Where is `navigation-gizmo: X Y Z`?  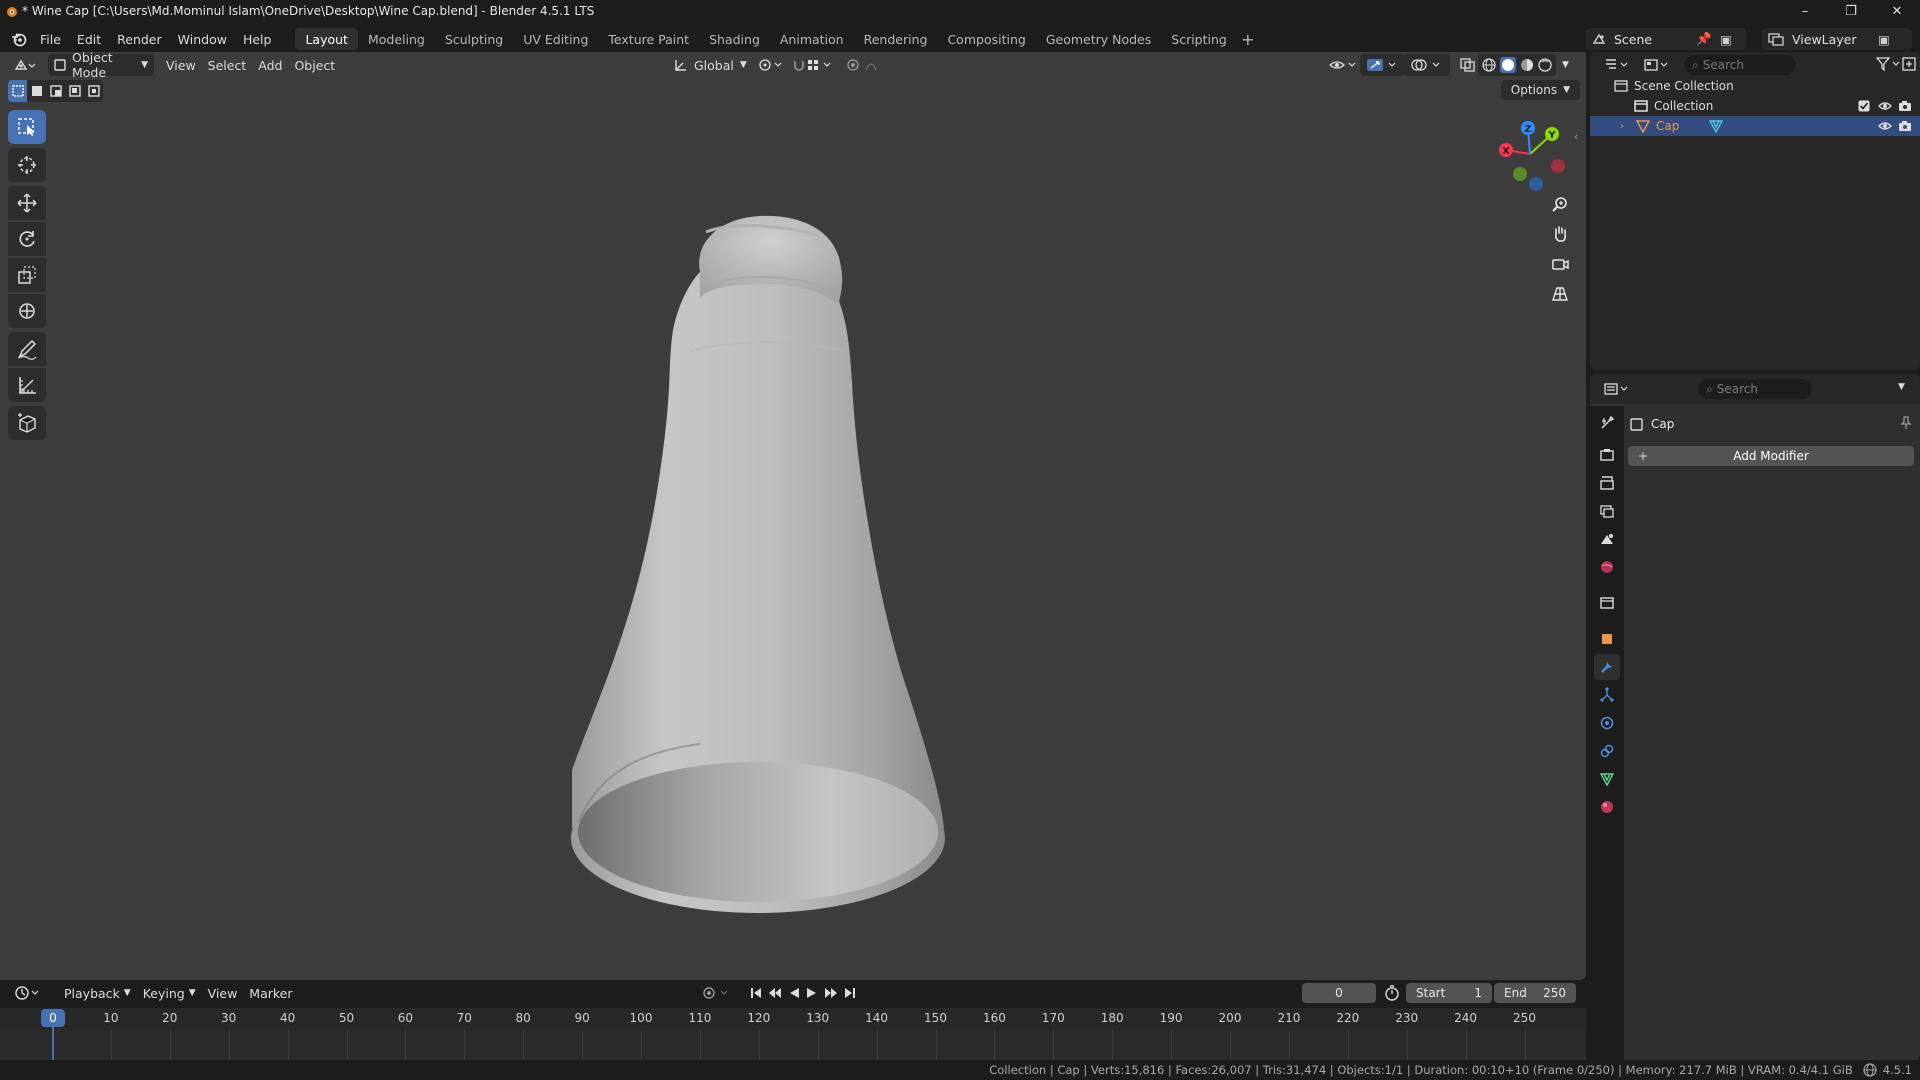
navigation-gizmo: X Y Z is located at coordinates (1530, 154).